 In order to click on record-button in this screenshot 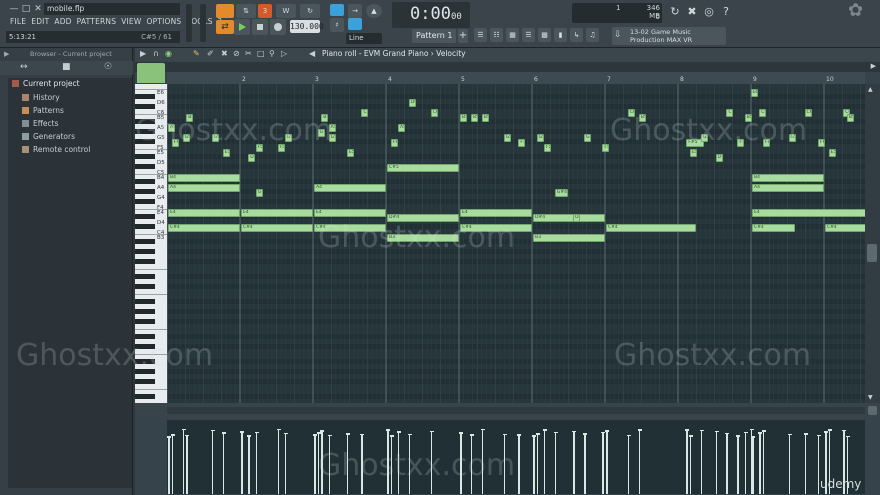, I will do `click(278, 27)`.